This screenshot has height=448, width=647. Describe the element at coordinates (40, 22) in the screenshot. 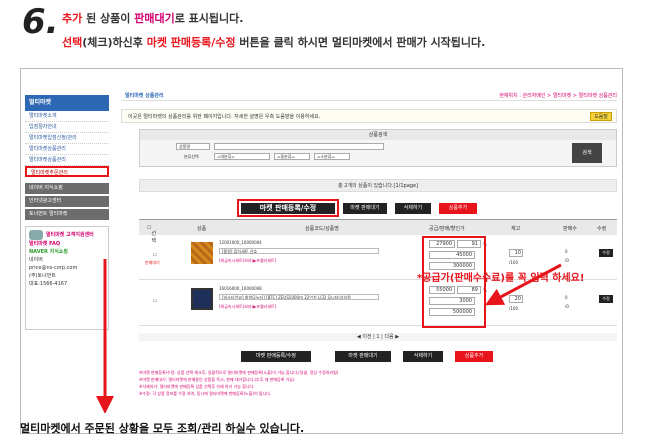

I see `step-number: 6.` at that location.